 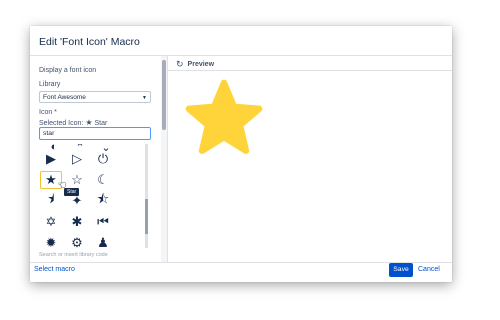 What do you see at coordinates (101, 123) in the screenshot?
I see `selected-icon-name: Star` at bounding box center [101, 123].